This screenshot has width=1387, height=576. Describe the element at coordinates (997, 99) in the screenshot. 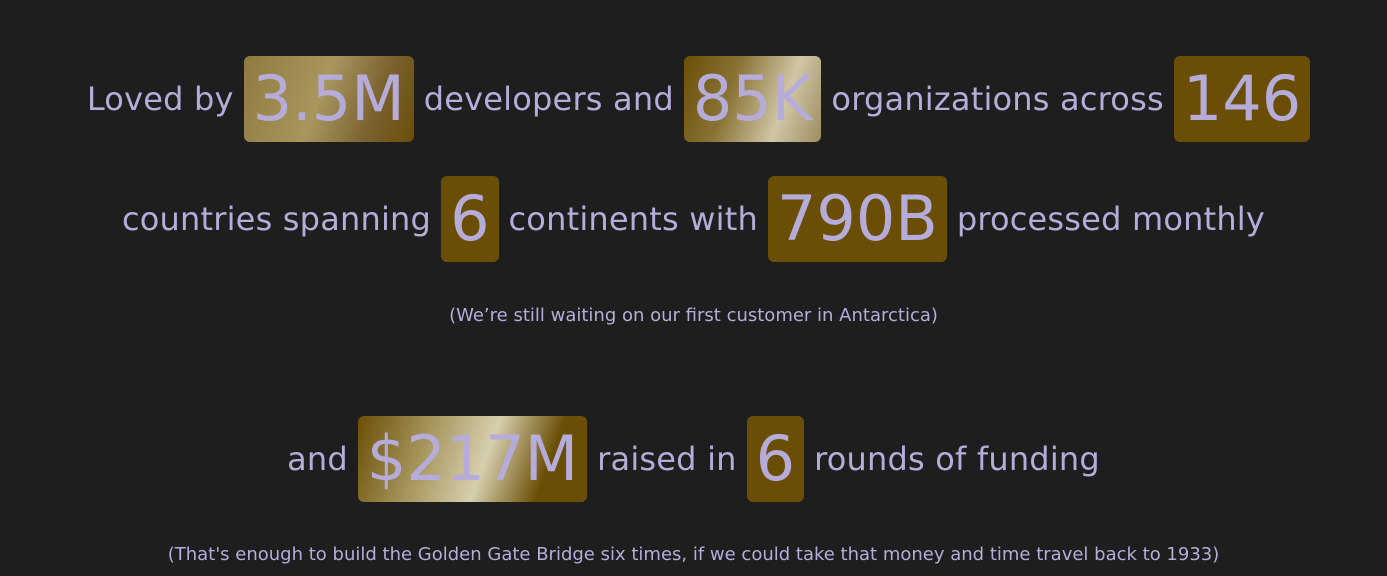

I see `stats-text: organizations across` at that location.